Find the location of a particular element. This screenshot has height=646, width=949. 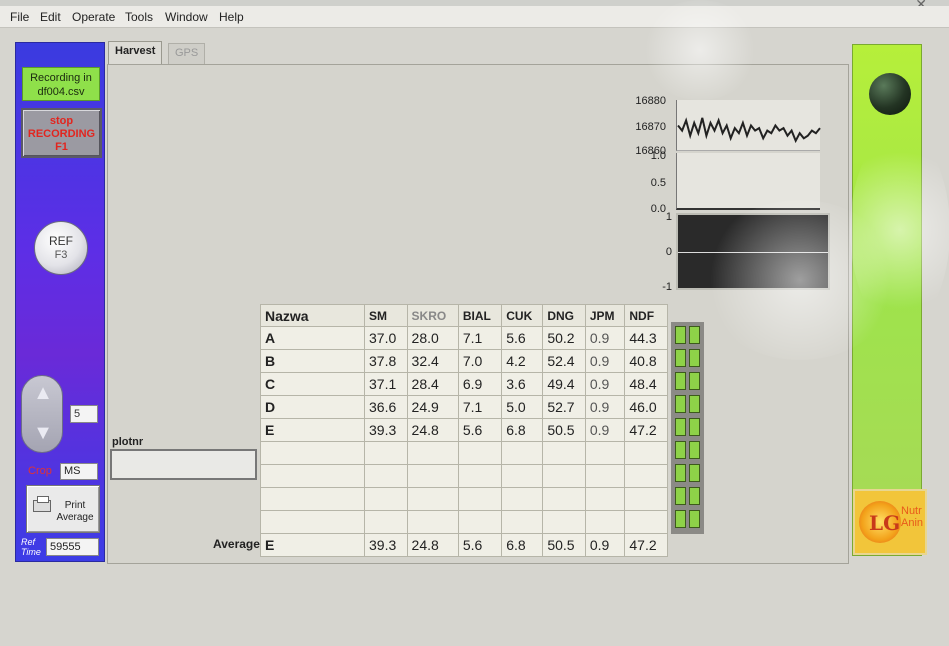

table-cell: 3.6 is located at coordinates (522, 384).